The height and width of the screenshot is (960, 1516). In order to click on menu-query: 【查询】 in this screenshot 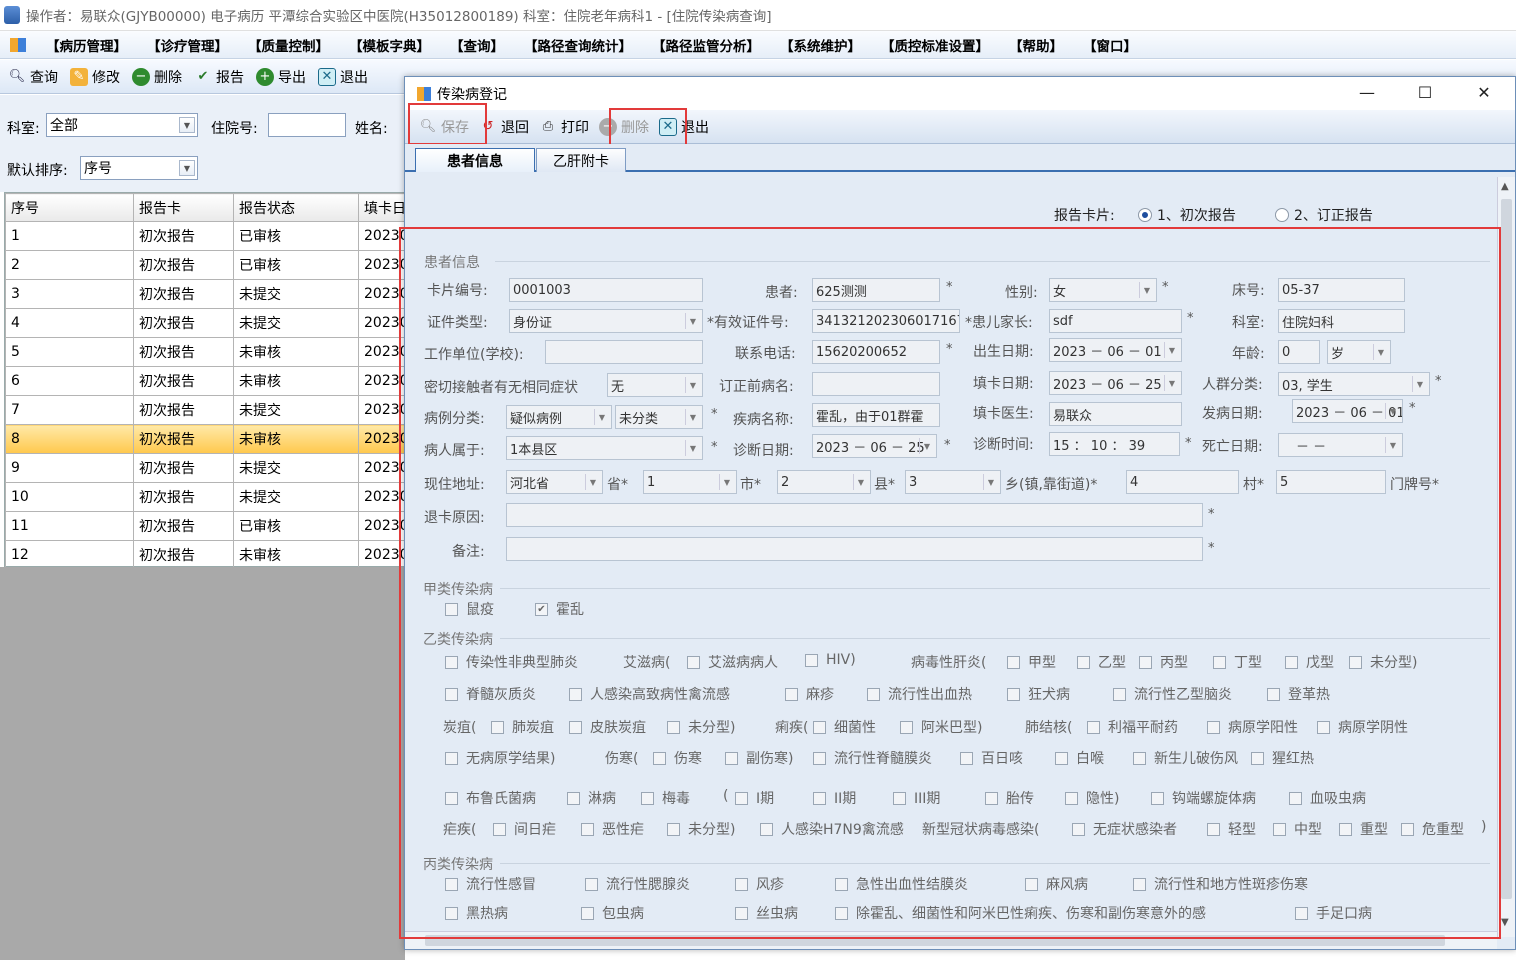, I will do `click(477, 45)`.